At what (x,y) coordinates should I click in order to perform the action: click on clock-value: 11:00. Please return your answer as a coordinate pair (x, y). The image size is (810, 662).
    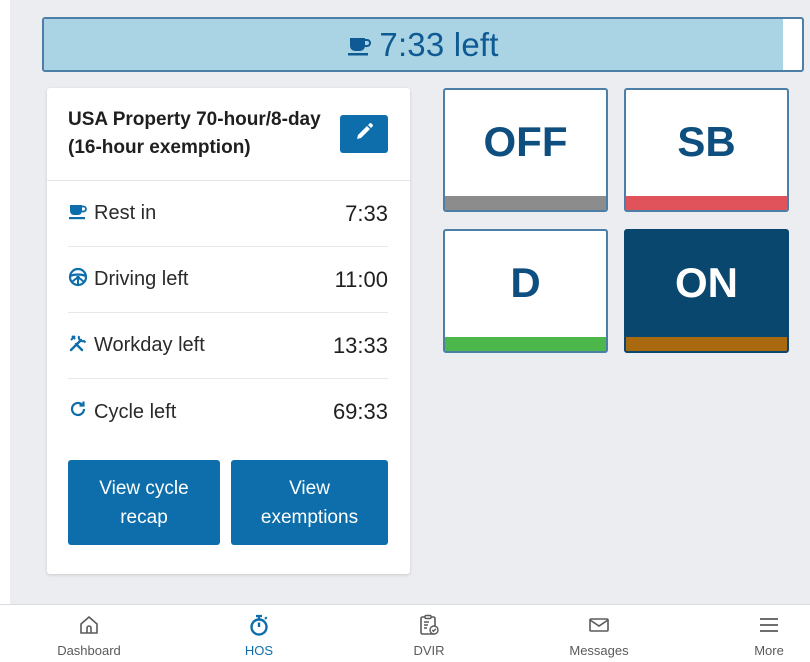
    Looking at the image, I should click on (361, 279).